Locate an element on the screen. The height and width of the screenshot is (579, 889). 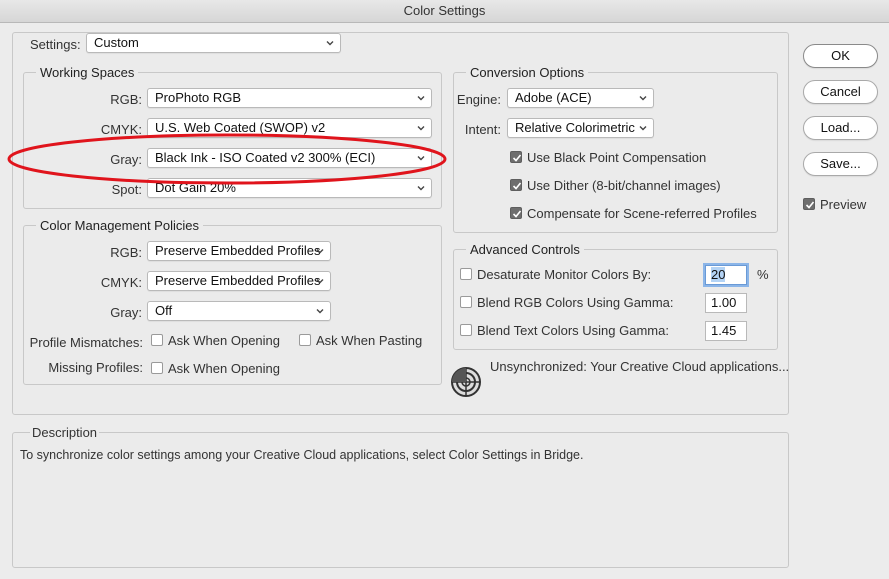
blend-rgb-input: 1.00 is located at coordinates (726, 303).